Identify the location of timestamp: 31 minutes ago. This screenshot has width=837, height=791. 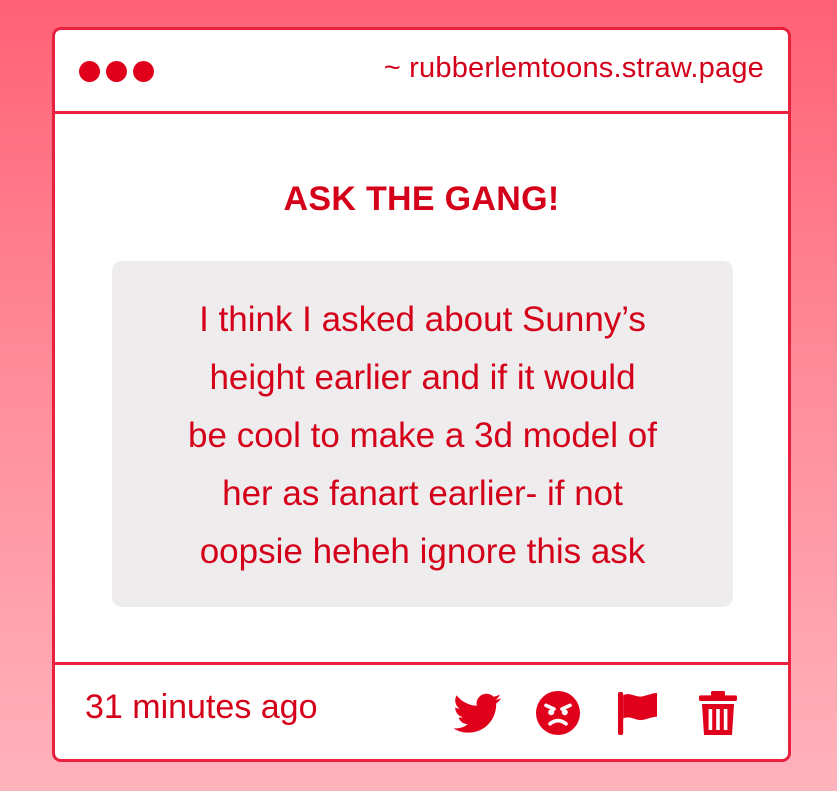
(201, 707).